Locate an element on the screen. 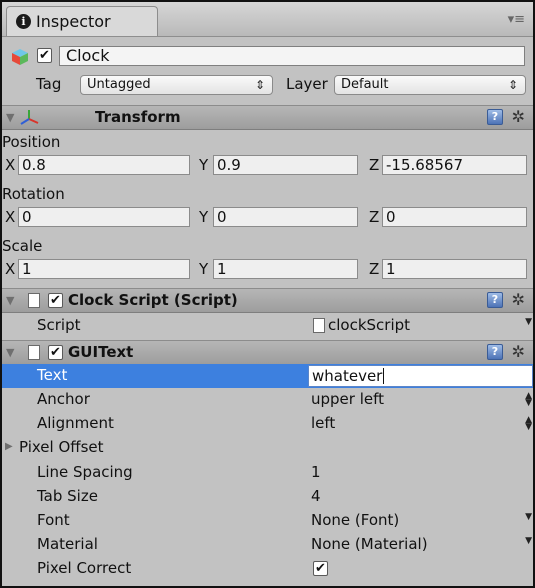 The width and height of the screenshot is (535, 588). font-dropdown-arrow-icon: ▼ is located at coordinates (528, 517).